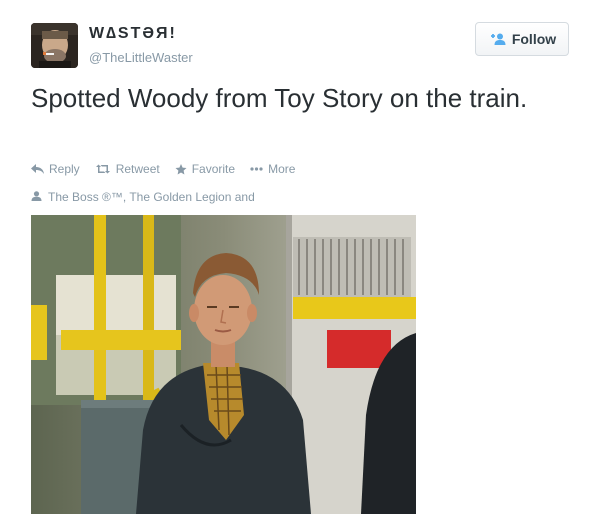  I want to click on reply-button: Reply, so click(55, 169).